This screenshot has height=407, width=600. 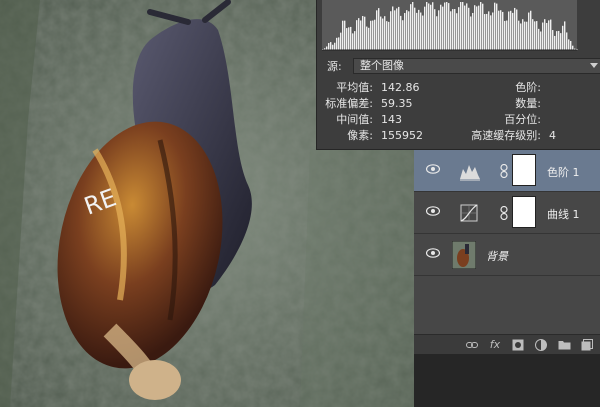 What do you see at coordinates (528, 87) in the screenshot?
I see `stat-levels: 色阶:` at bounding box center [528, 87].